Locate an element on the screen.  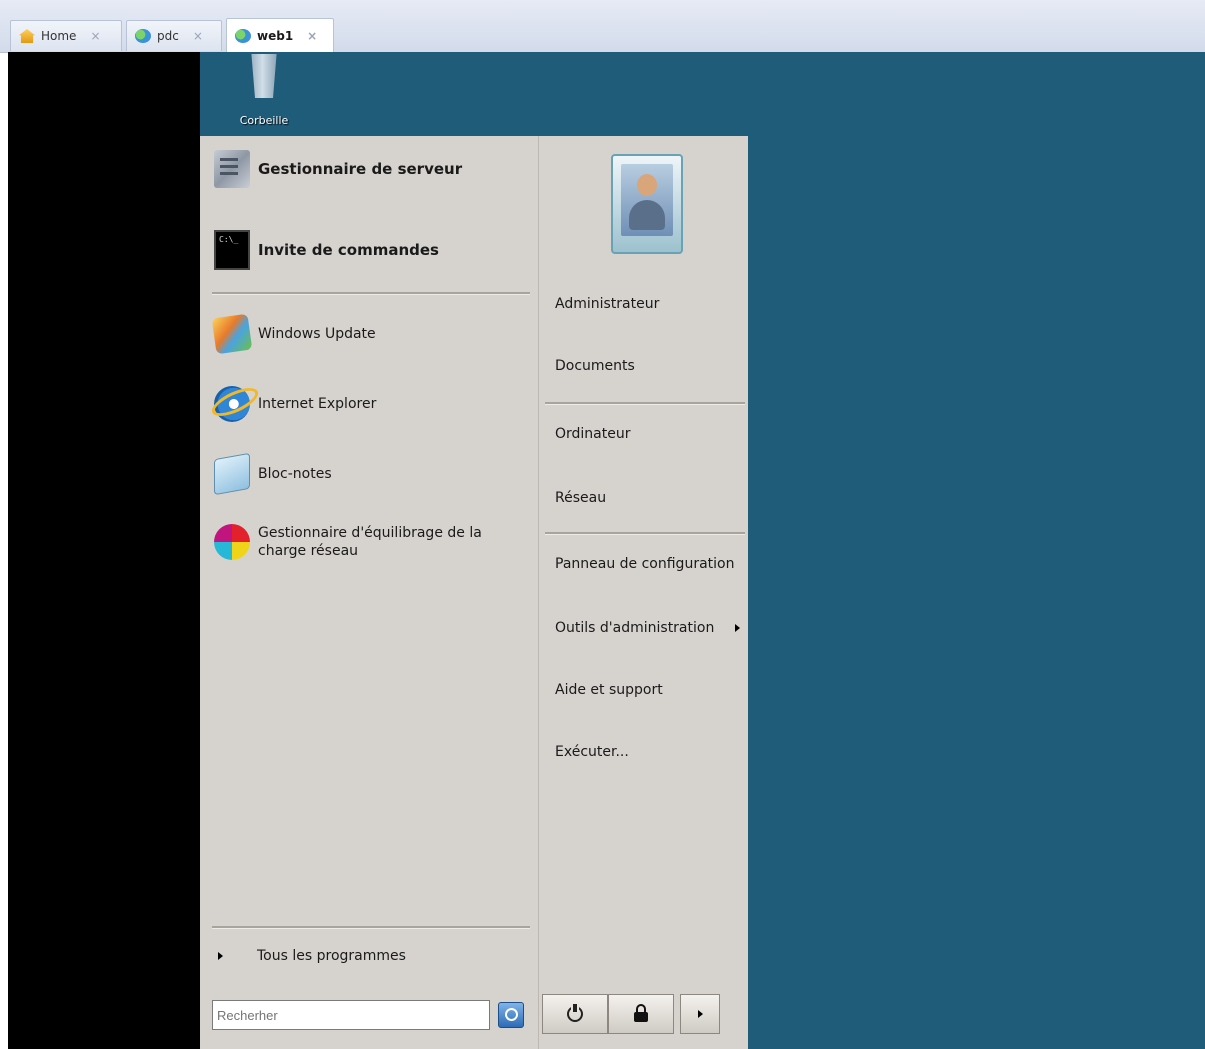
menu-item-label: Documents is located at coordinates (595, 366).